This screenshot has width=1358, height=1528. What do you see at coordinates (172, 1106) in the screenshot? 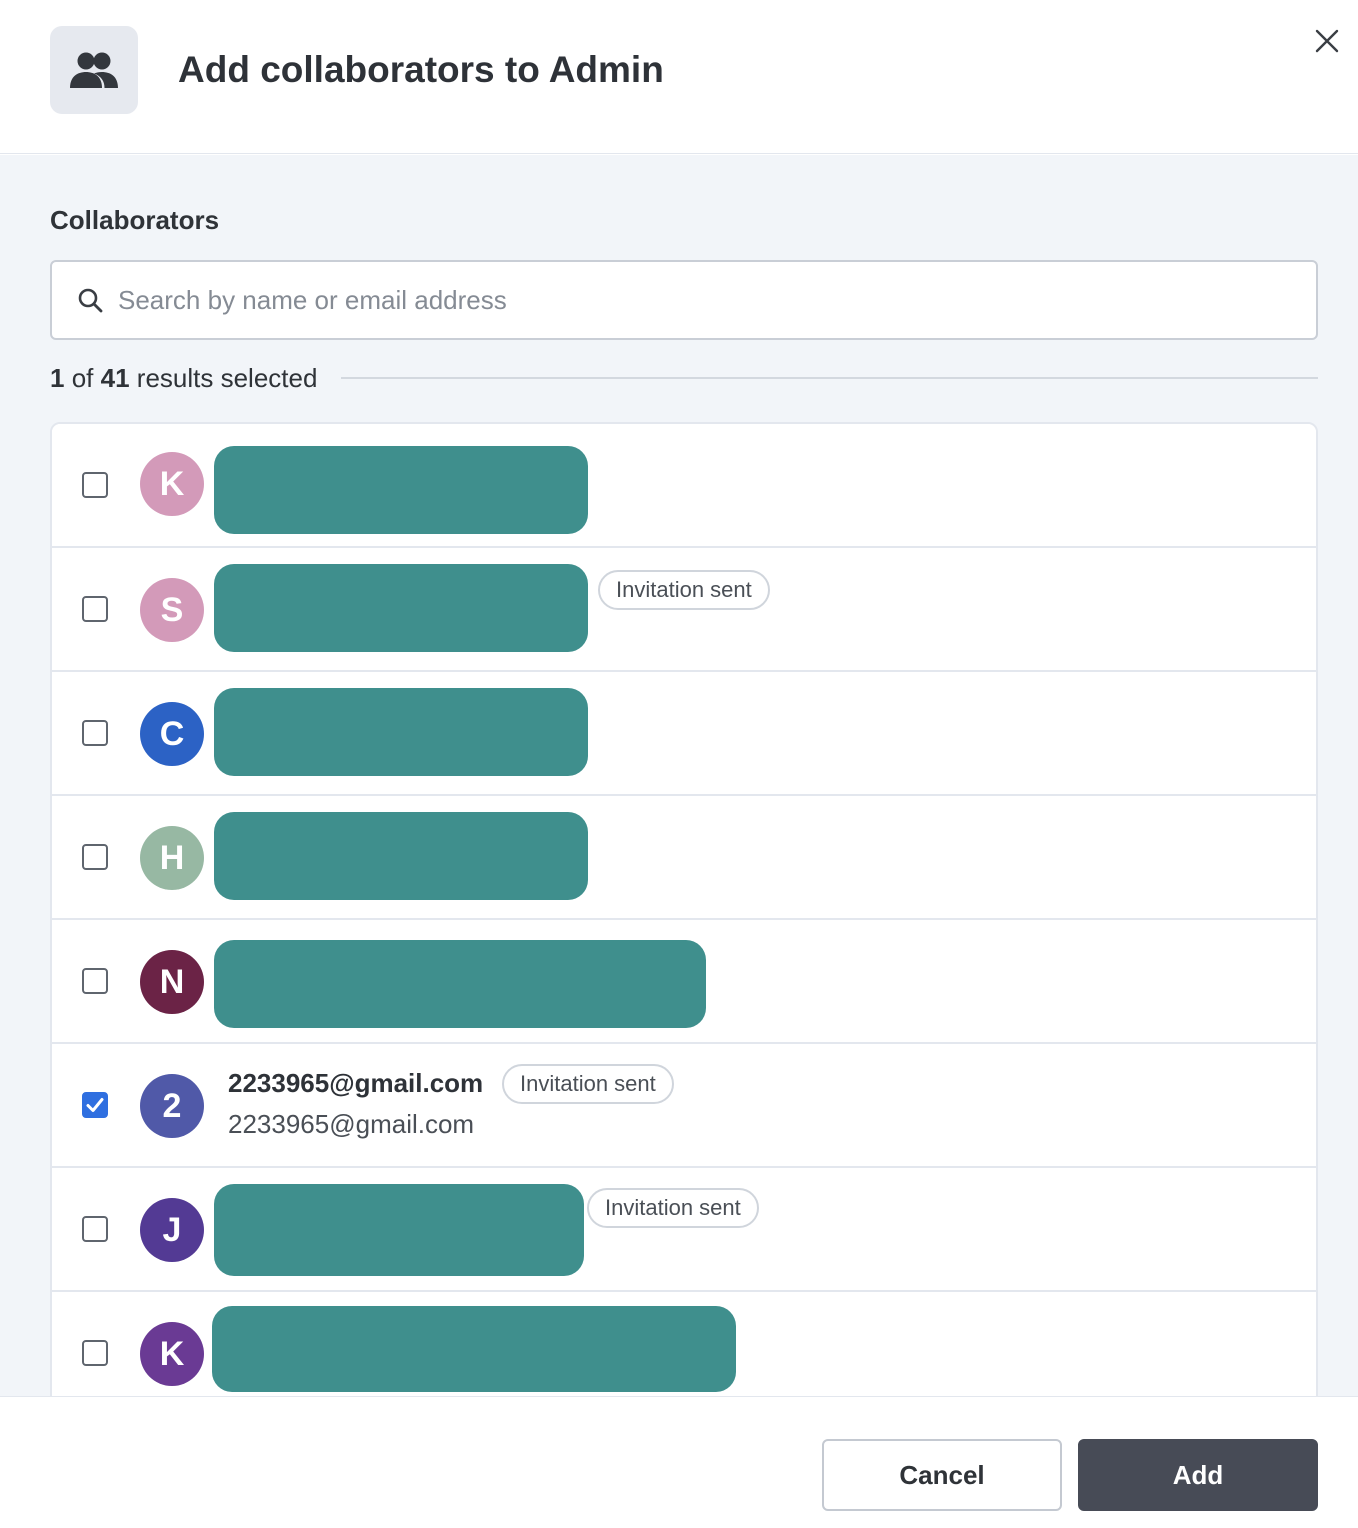
I see `avatar: 2` at bounding box center [172, 1106].